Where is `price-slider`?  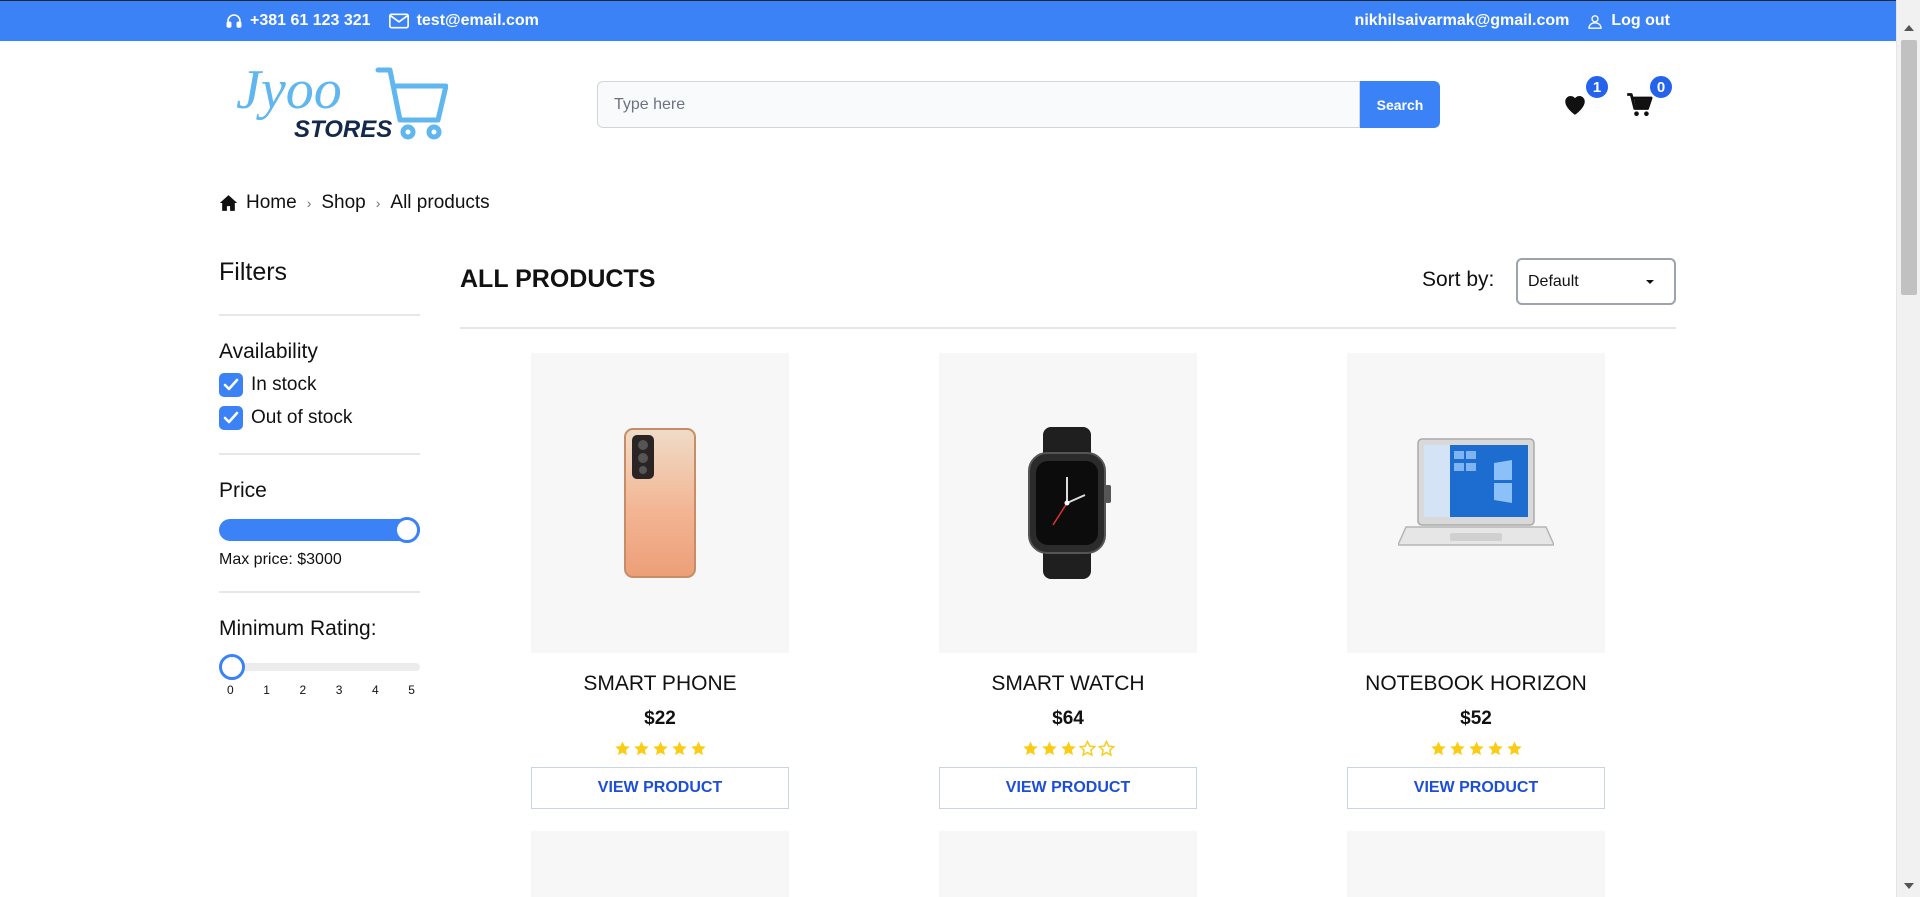
price-slider is located at coordinates (319, 530).